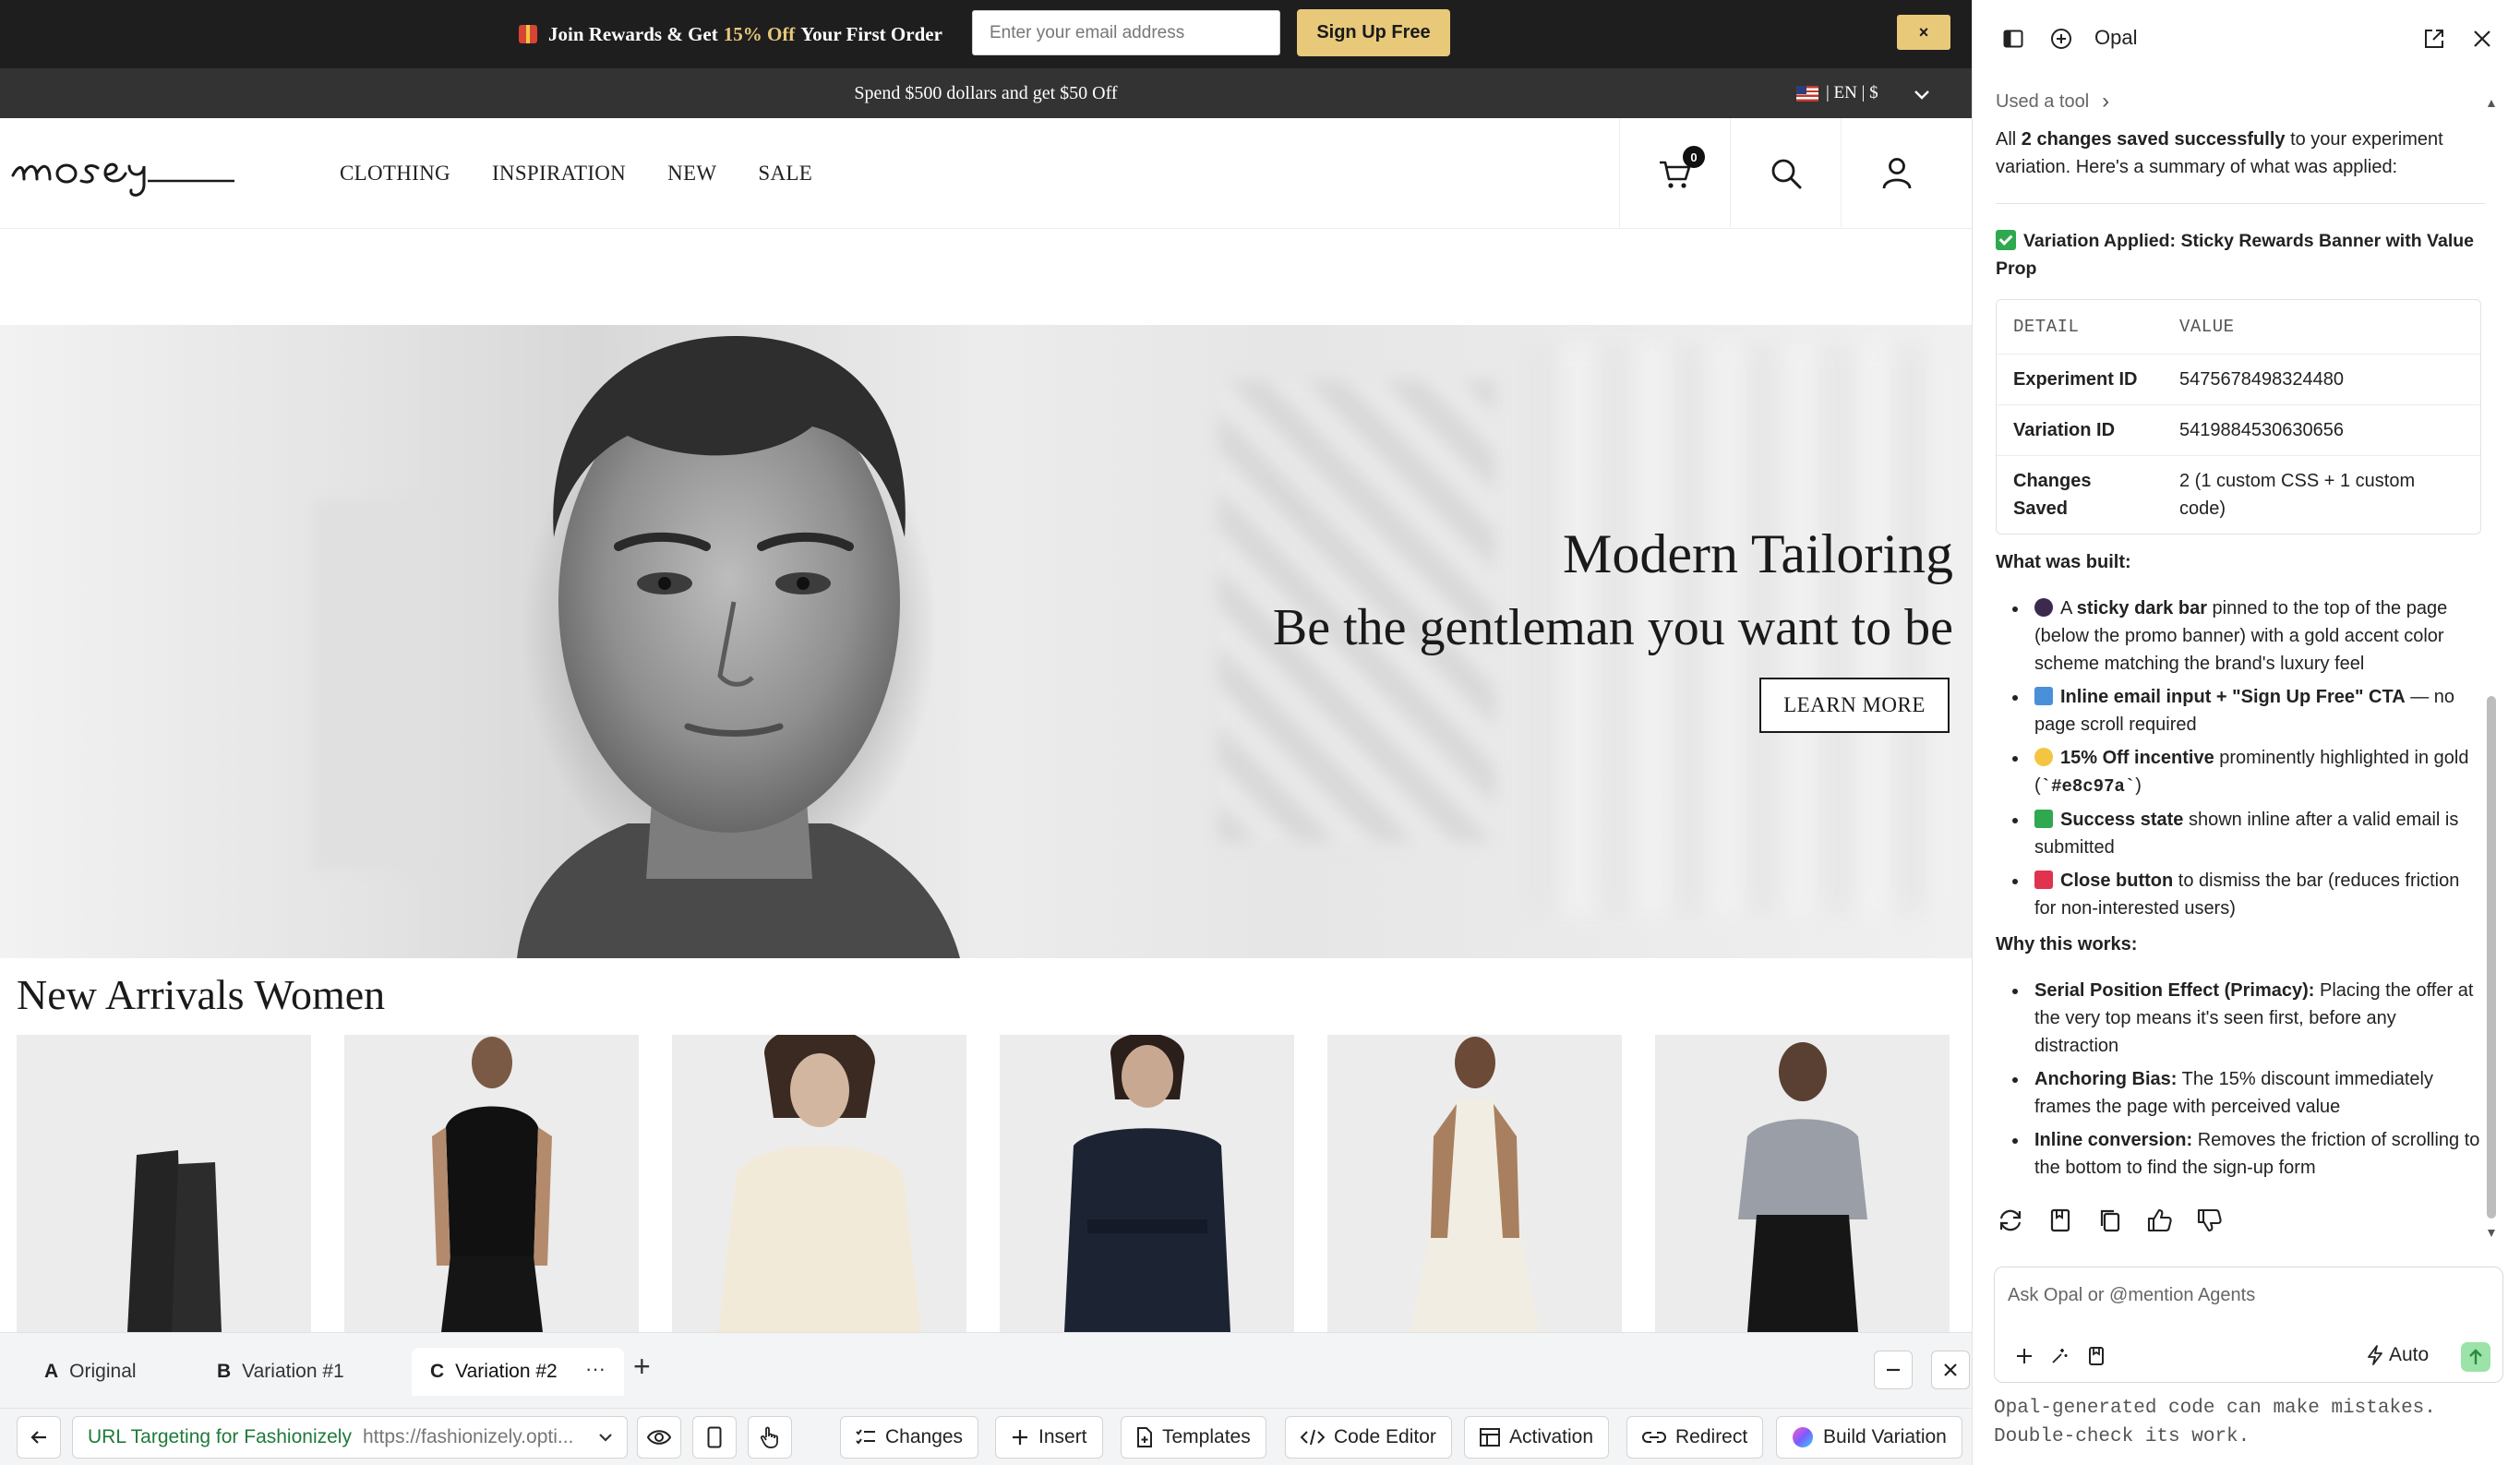 Image resolution: width=2520 pixels, height=1465 pixels. Describe the element at coordinates (1385, 1436) in the screenshot. I see `code-editor-label: Code Editor` at that location.